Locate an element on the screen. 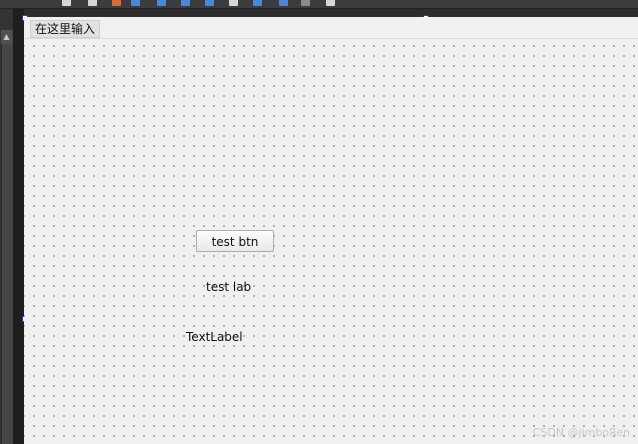 The image size is (638, 444). menu-type-here-input: 在这里输入 is located at coordinates (65, 29).